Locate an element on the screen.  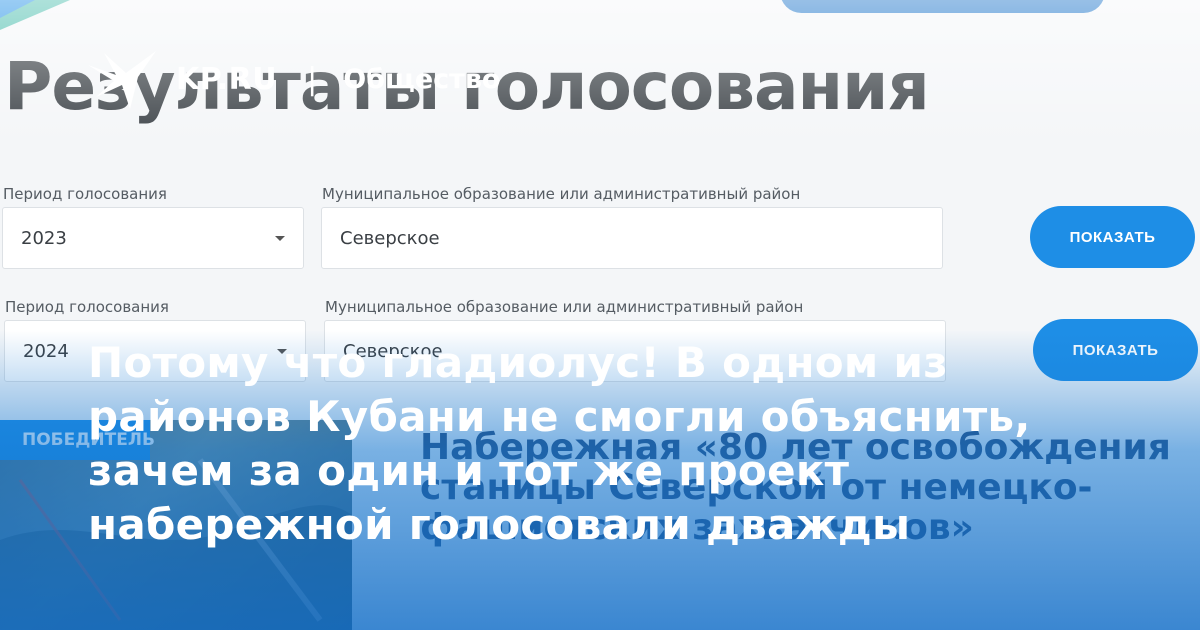
chevron-down-icon is located at coordinates (280, 238).